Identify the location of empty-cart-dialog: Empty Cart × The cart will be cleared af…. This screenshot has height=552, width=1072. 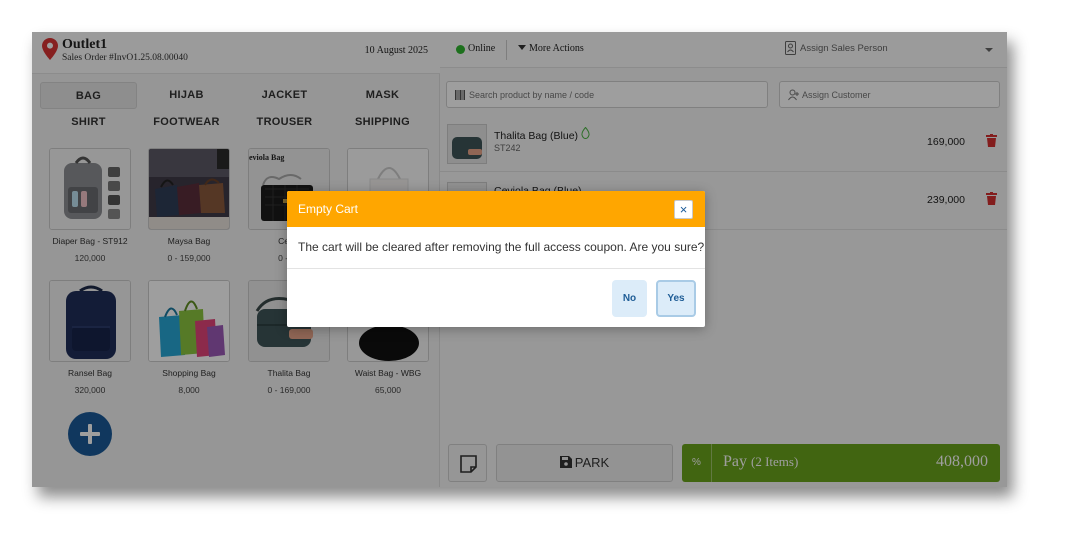
(496, 259).